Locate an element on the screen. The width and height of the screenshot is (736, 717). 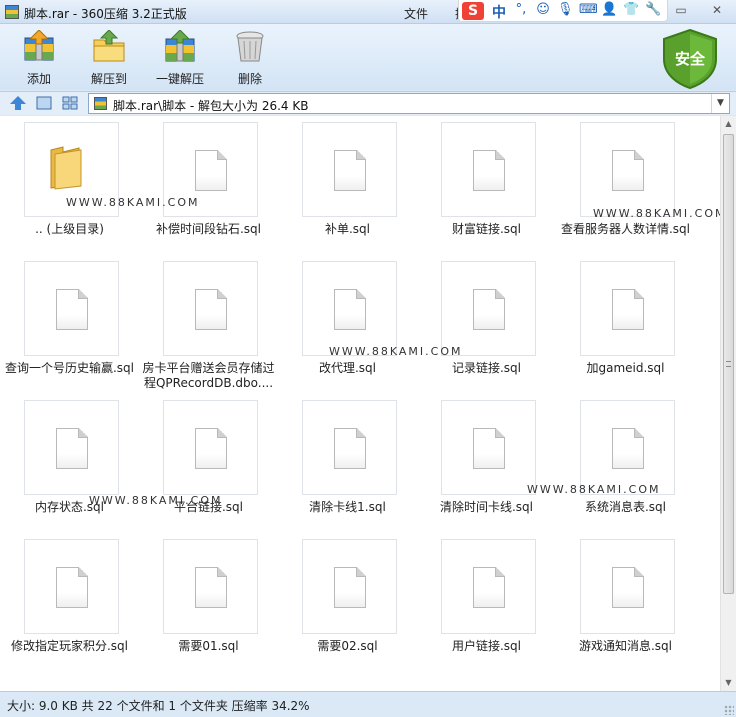
parent-folder-item: .. (上级目录) is located at coordinates (69, 185).